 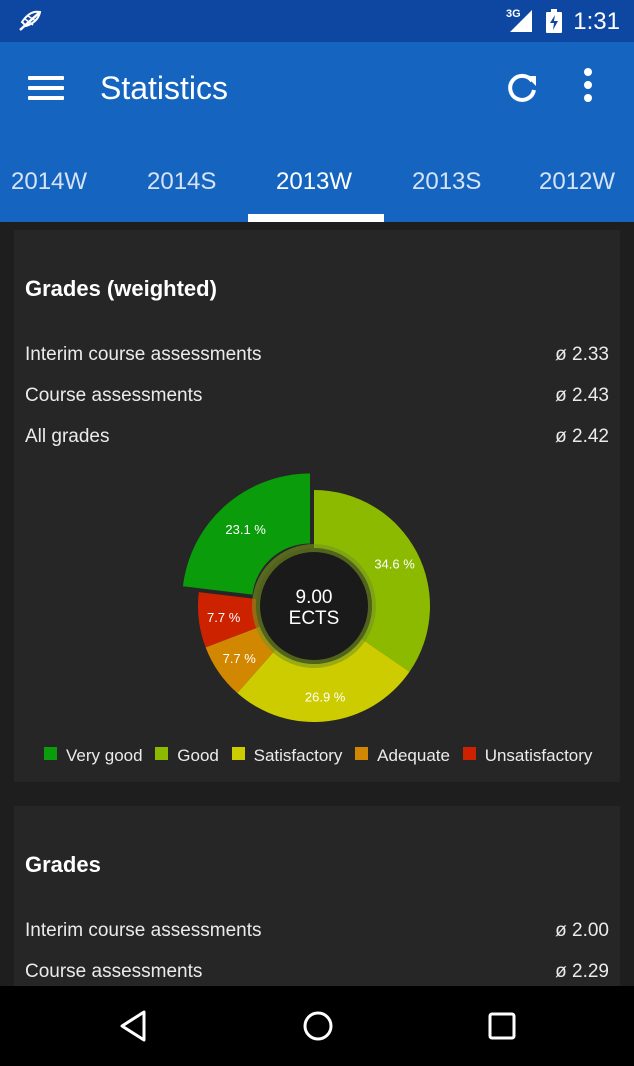 What do you see at coordinates (245, 529) in the screenshot?
I see `slice-label-very-good: 23.1 %` at bounding box center [245, 529].